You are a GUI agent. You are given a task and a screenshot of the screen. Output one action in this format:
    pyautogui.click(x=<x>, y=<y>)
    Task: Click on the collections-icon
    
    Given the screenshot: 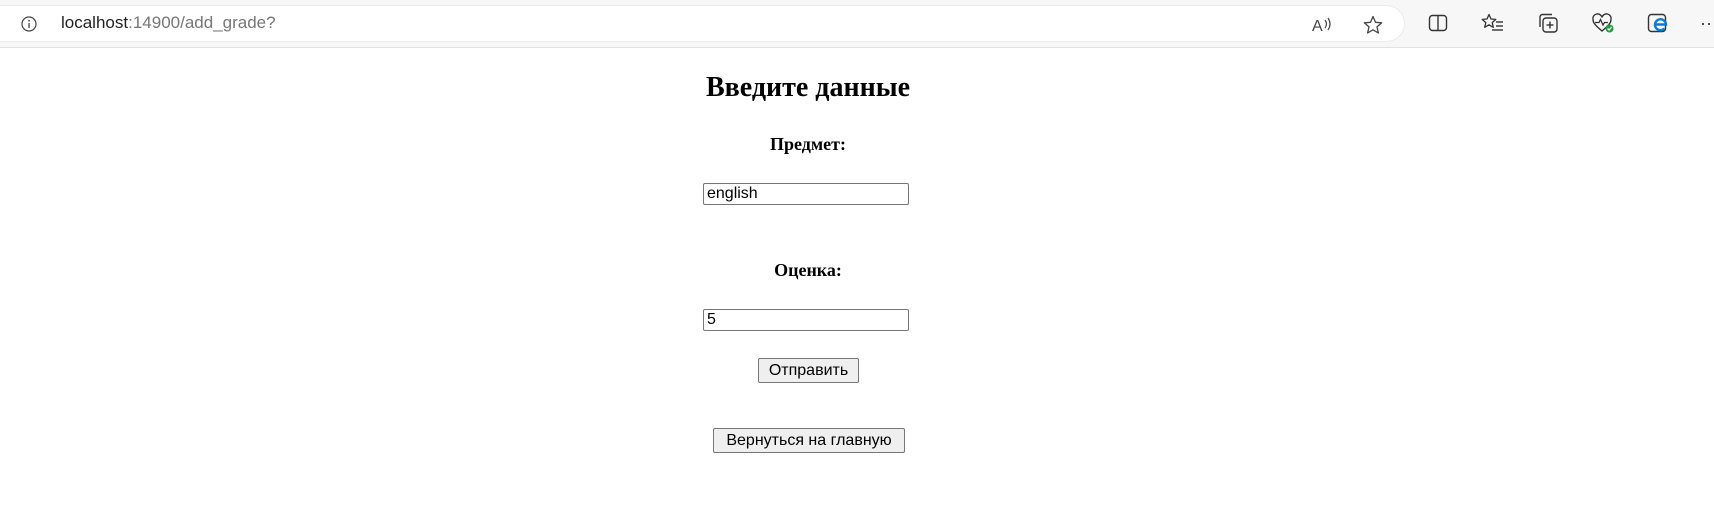 What is the action you would take?
    pyautogui.click(x=1548, y=23)
    